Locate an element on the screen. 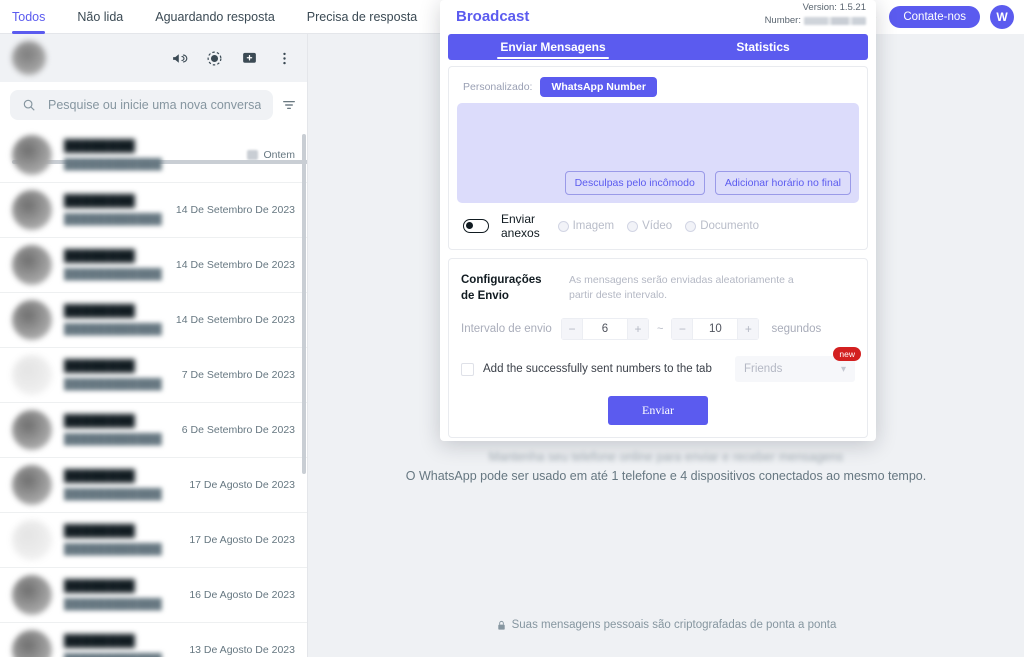 The height and width of the screenshot is (657, 1024). radio-imagem: Imagem is located at coordinates (586, 226).